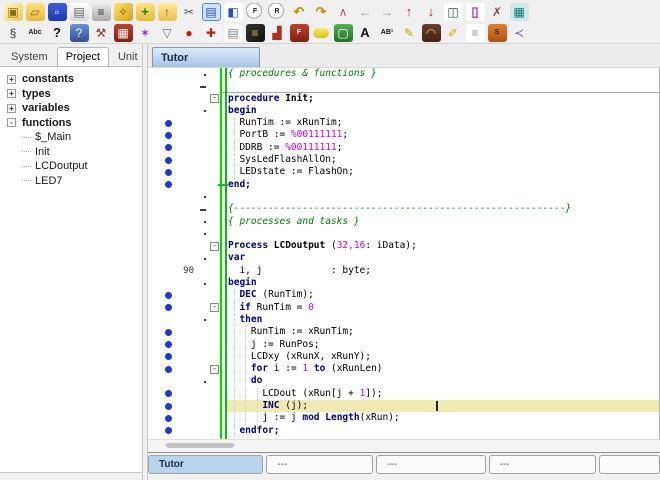 The height and width of the screenshot is (480, 660). I want to click on code-text: LEDstate := FlashOn;, so click(291, 172).